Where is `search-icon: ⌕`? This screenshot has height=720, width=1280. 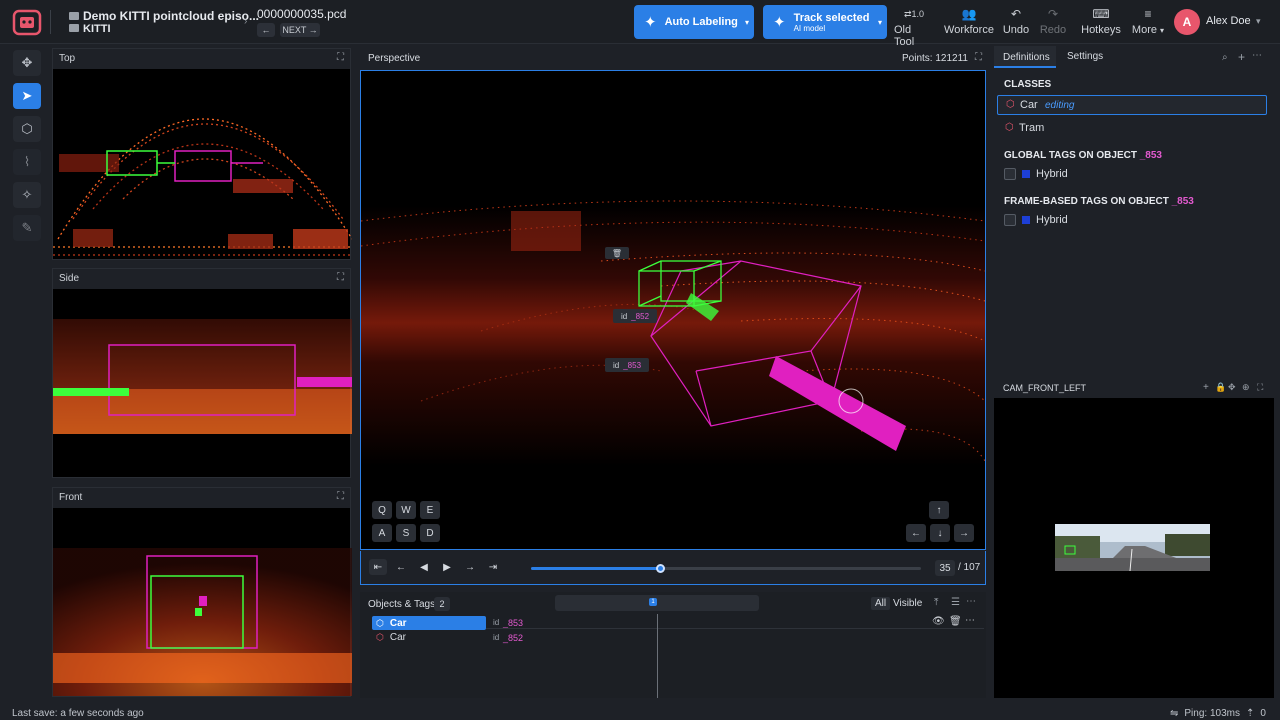 search-icon: ⌕ is located at coordinates (1225, 57).